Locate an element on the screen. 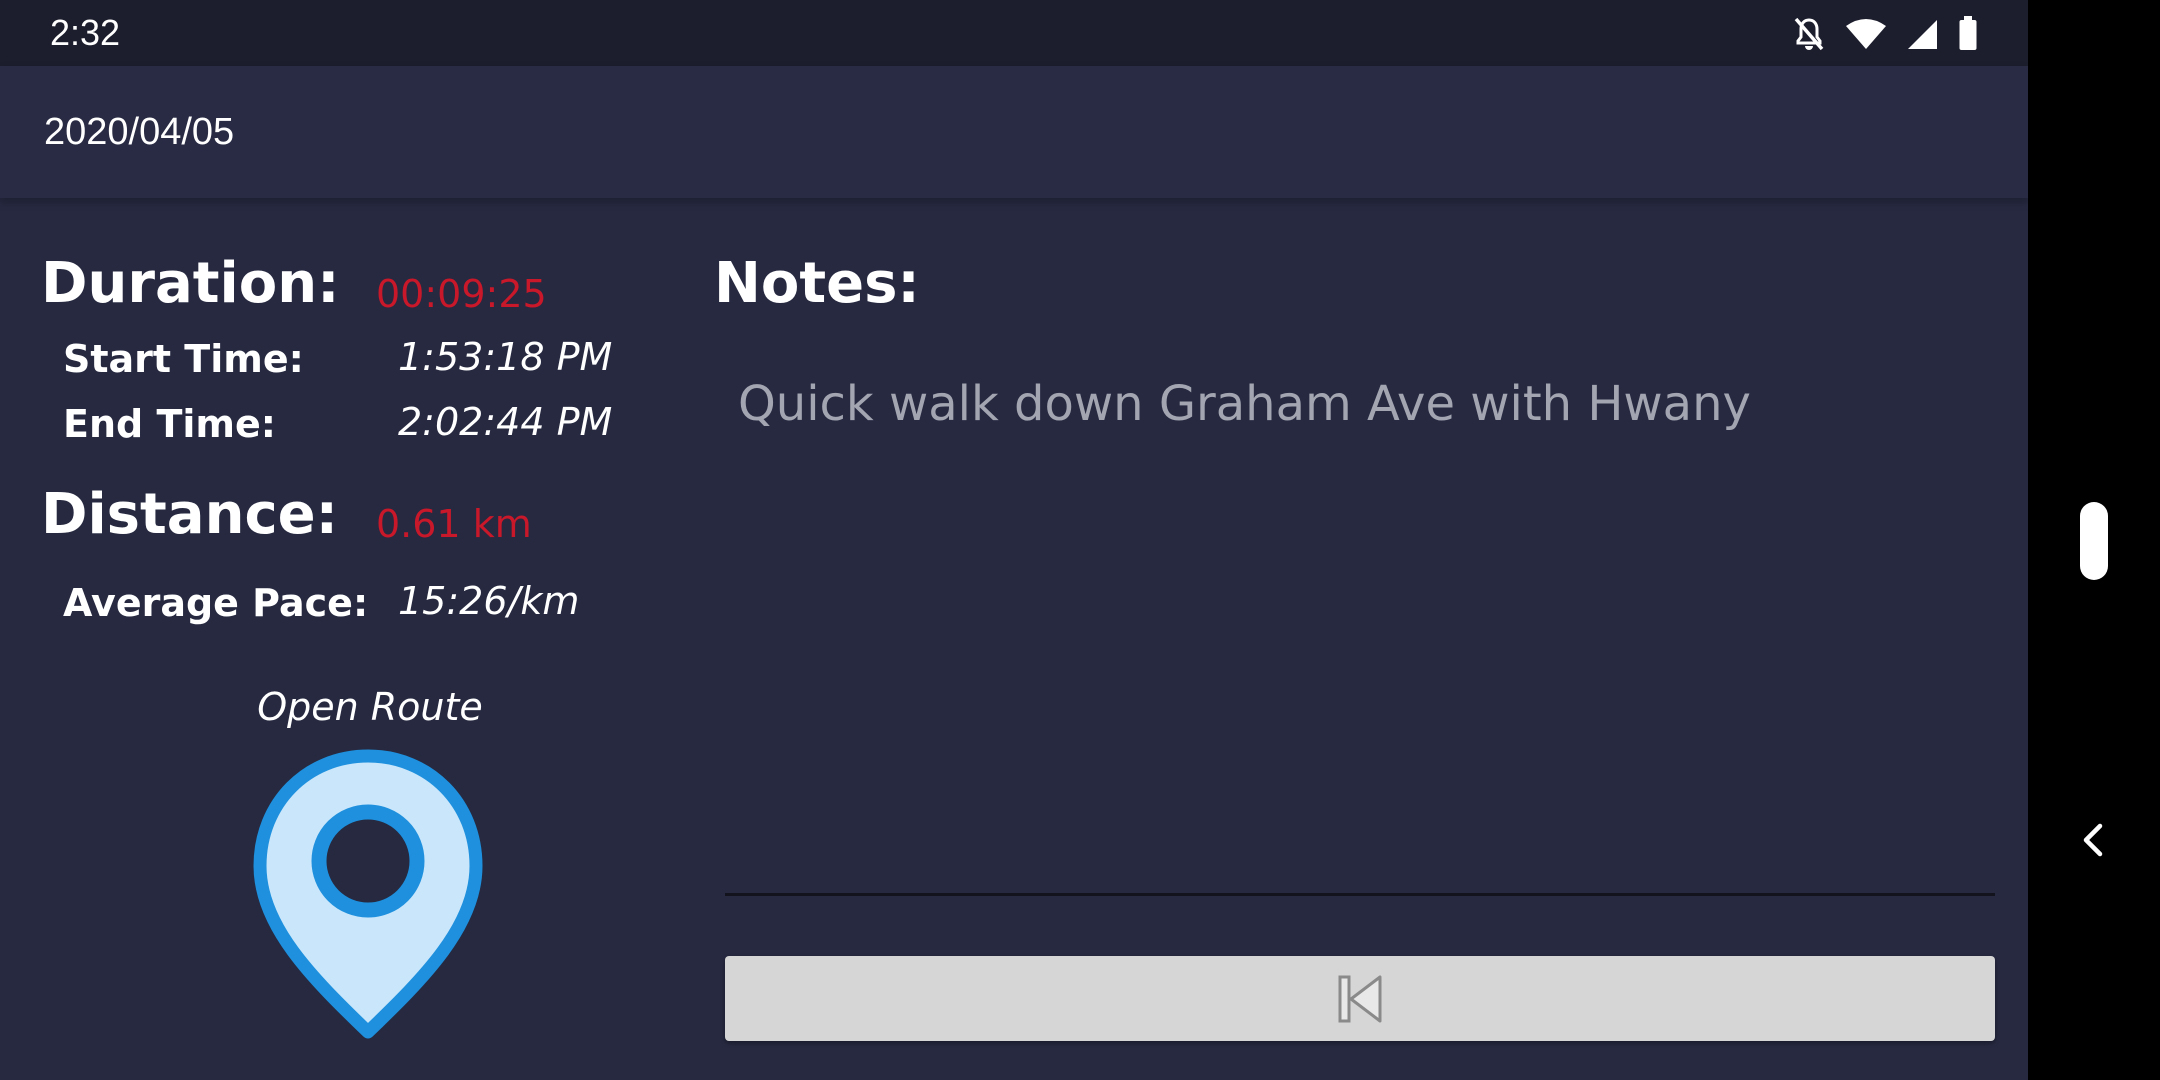 The image size is (2160, 1080). duration-label: Duration: is located at coordinates (190, 283).